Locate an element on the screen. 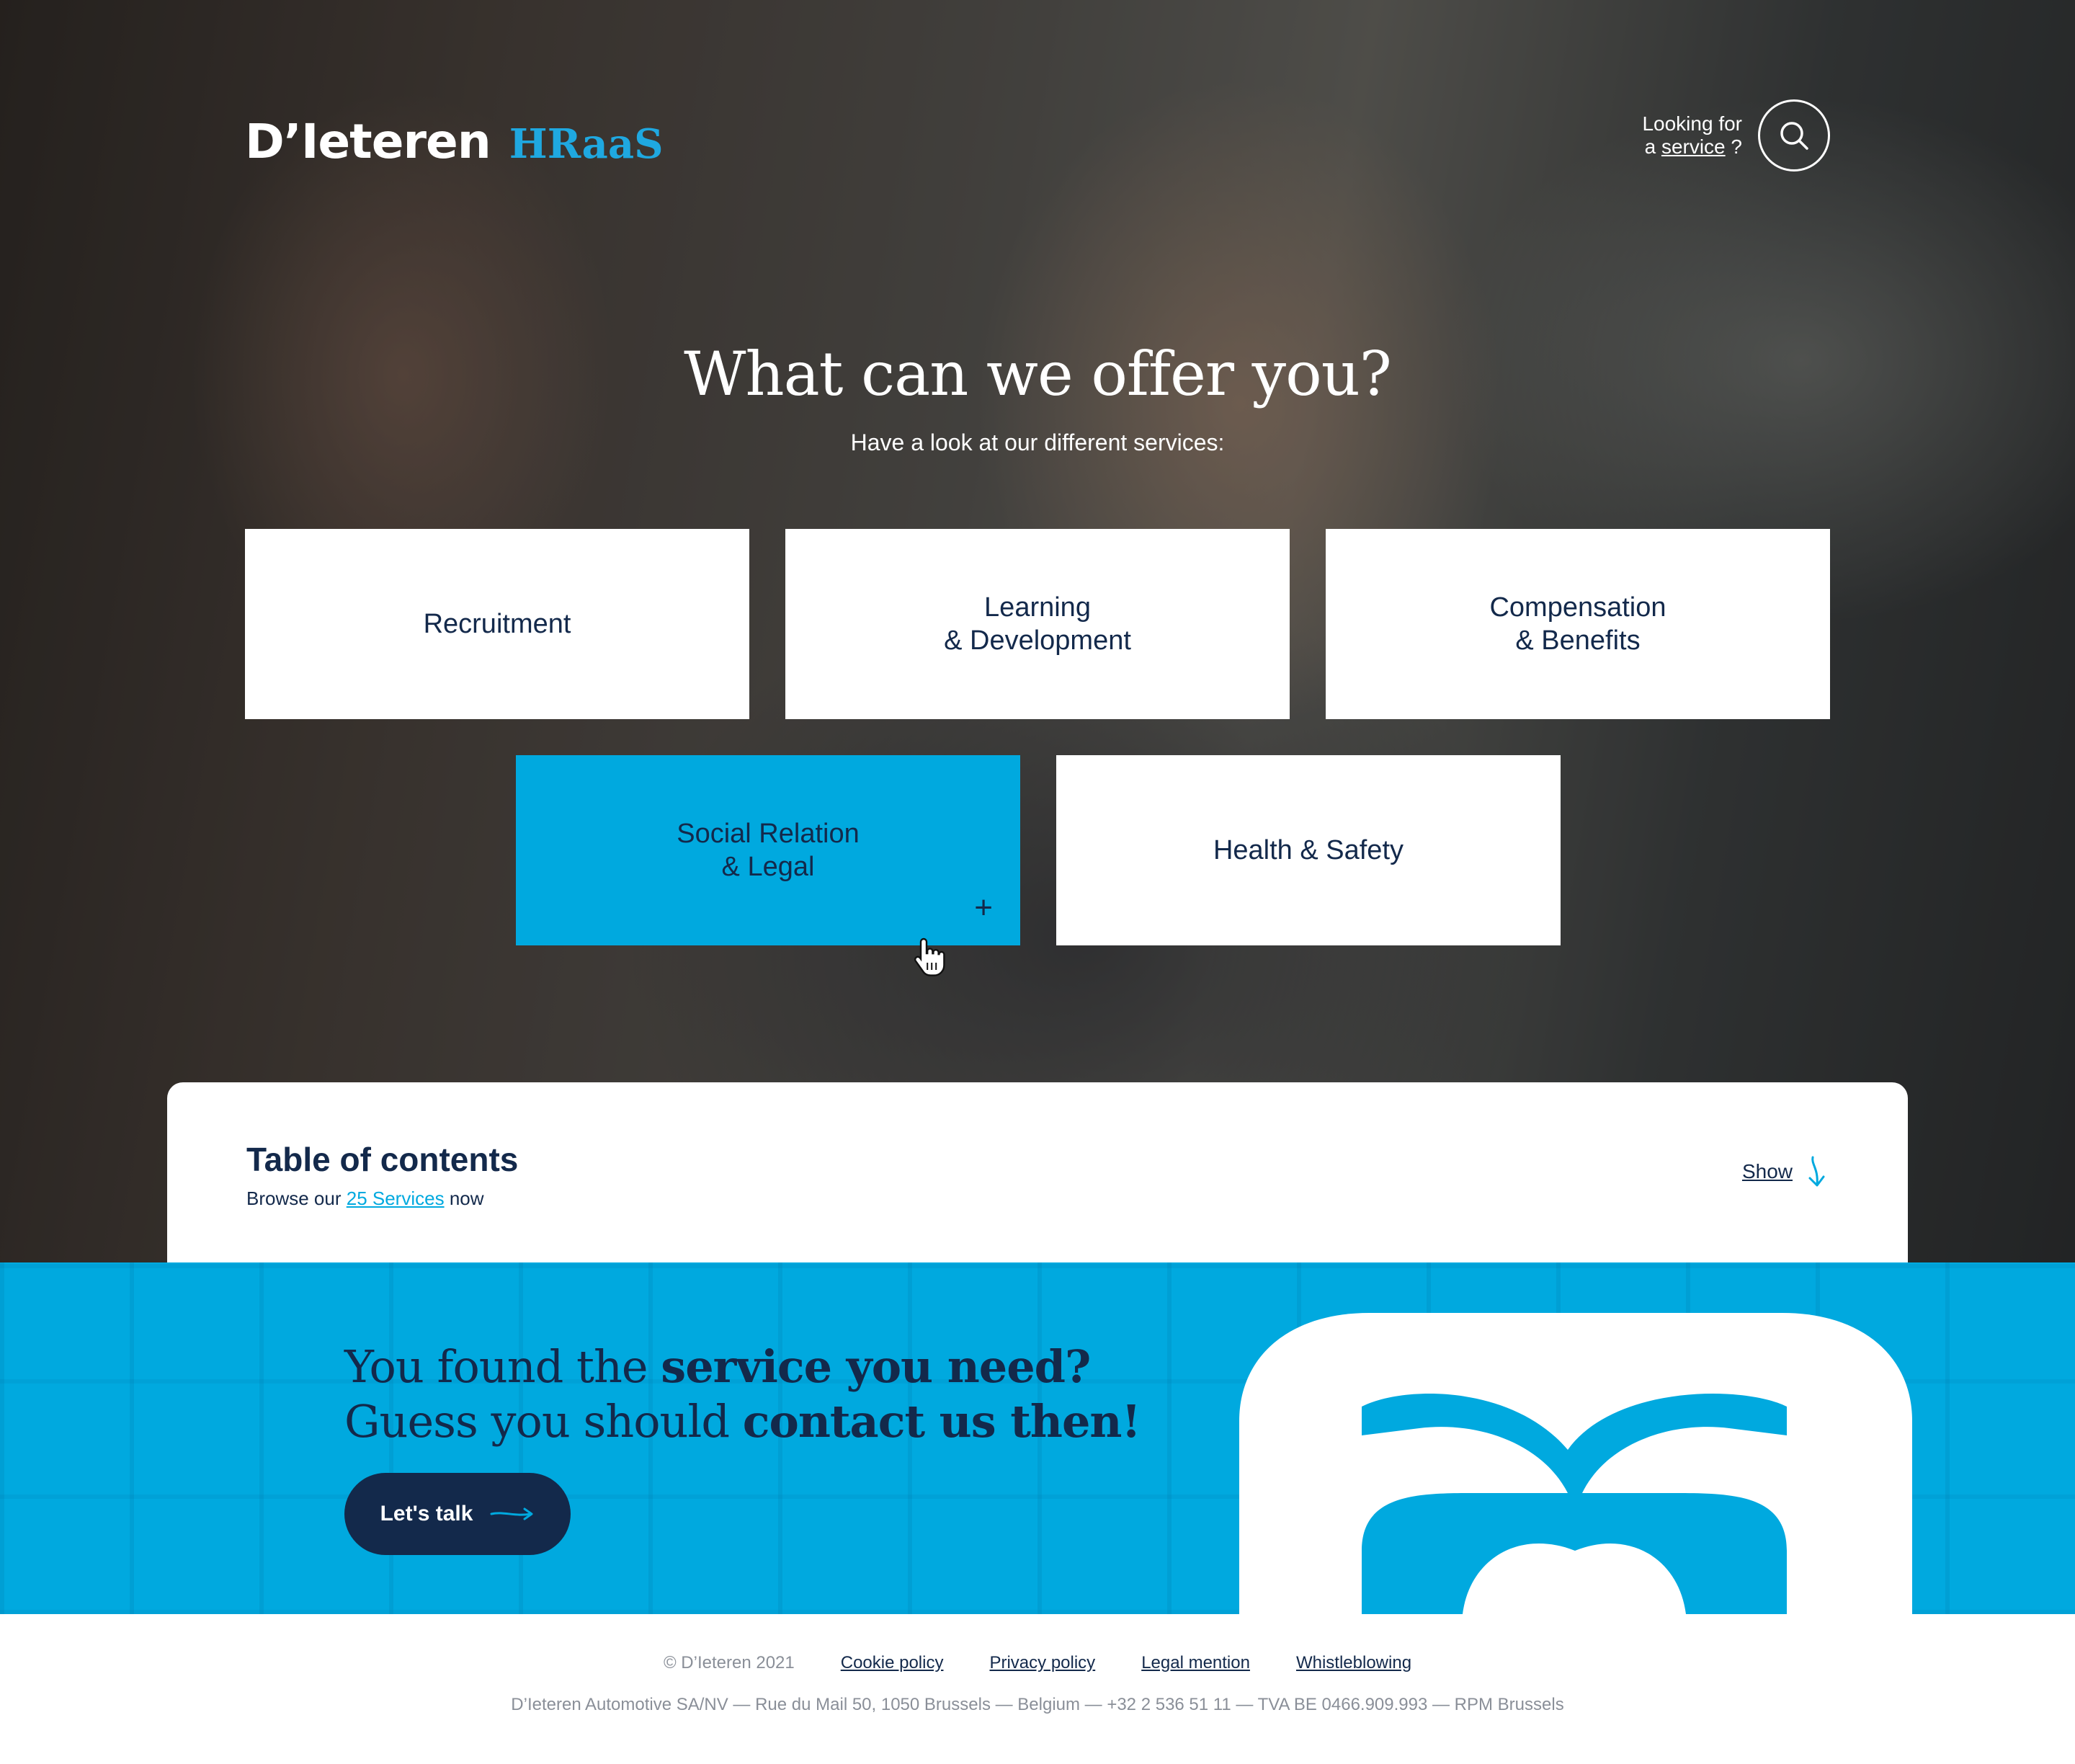  service-card-learning-development: Learning & Development is located at coordinates (1037, 624).